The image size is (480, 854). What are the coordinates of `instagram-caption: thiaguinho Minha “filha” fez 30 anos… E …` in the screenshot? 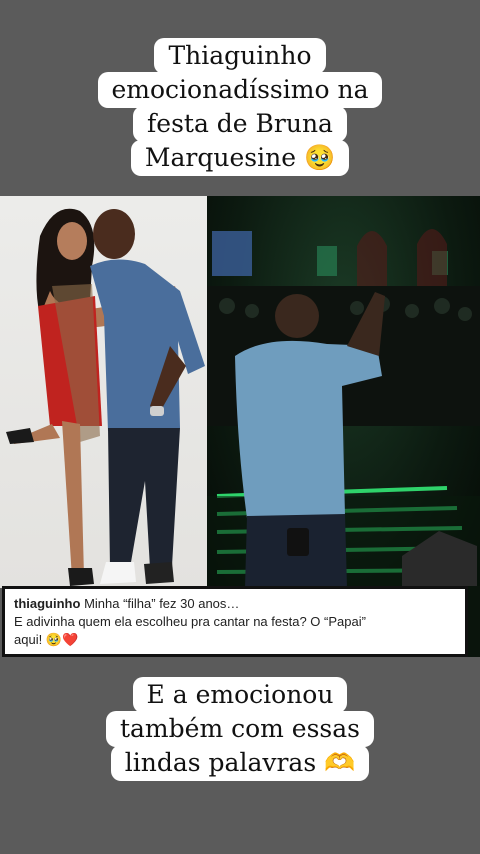 It's located at (235, 621).